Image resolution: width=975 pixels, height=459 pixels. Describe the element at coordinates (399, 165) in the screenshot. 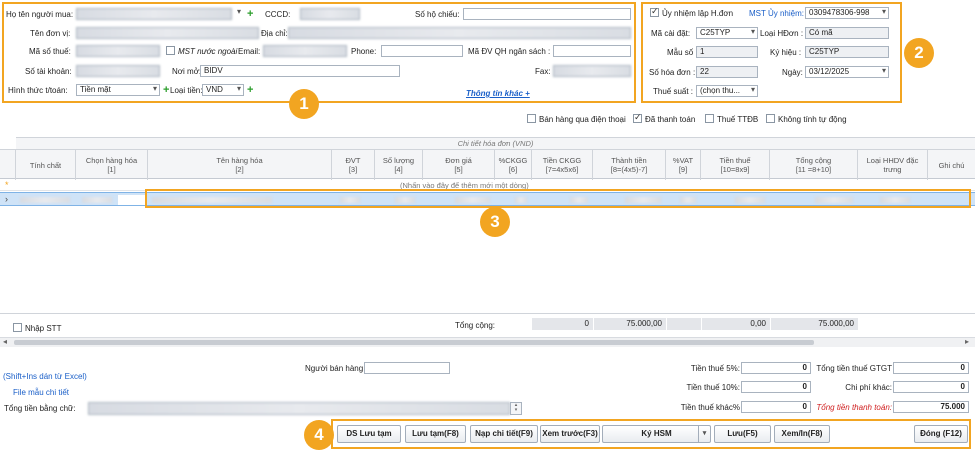

I see `col-quantity: Số lượng [4]` at that location.